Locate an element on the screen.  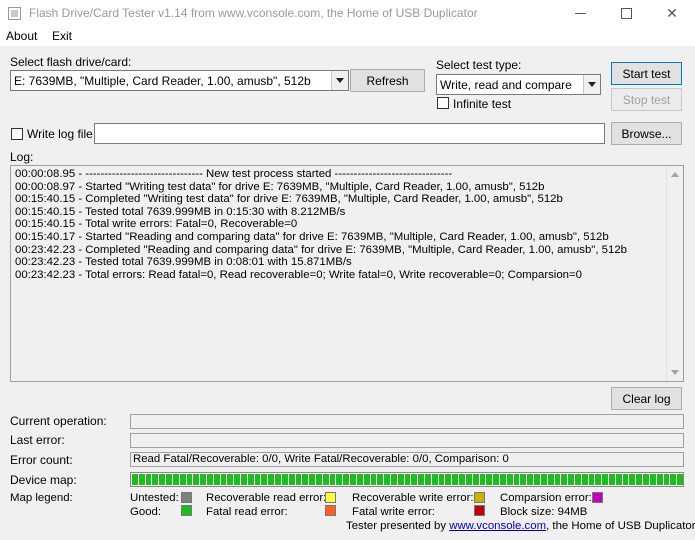
legend-comparsion-label: Comparsion error: is located at coordinates (546, 498).